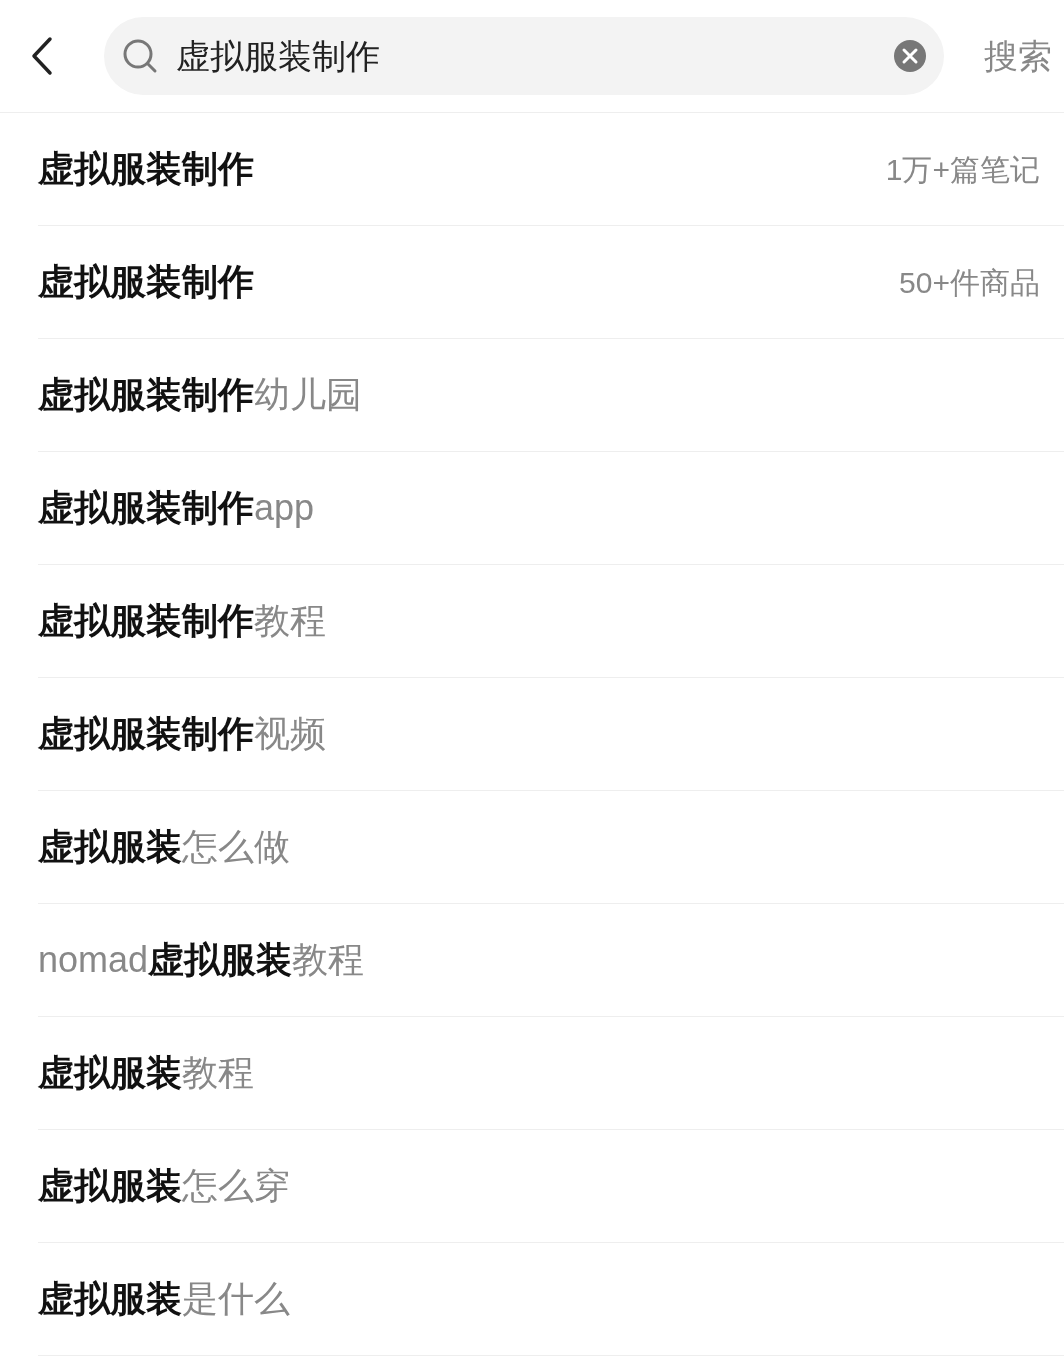 The width and height of the screenshot is (1064, 1371). What do you see at coordinates (164, 847) in the screenshot?
I see `suggestion-item: 虚拟服装怎么做` at bounding box center [164, 847].